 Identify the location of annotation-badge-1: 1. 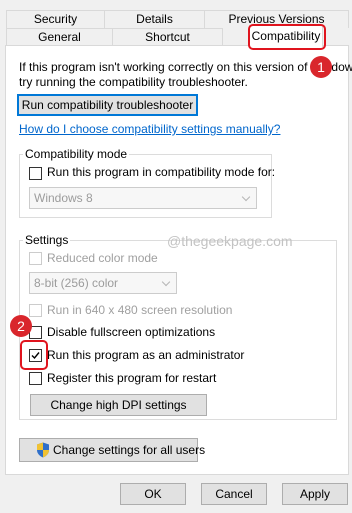
(321, 67).